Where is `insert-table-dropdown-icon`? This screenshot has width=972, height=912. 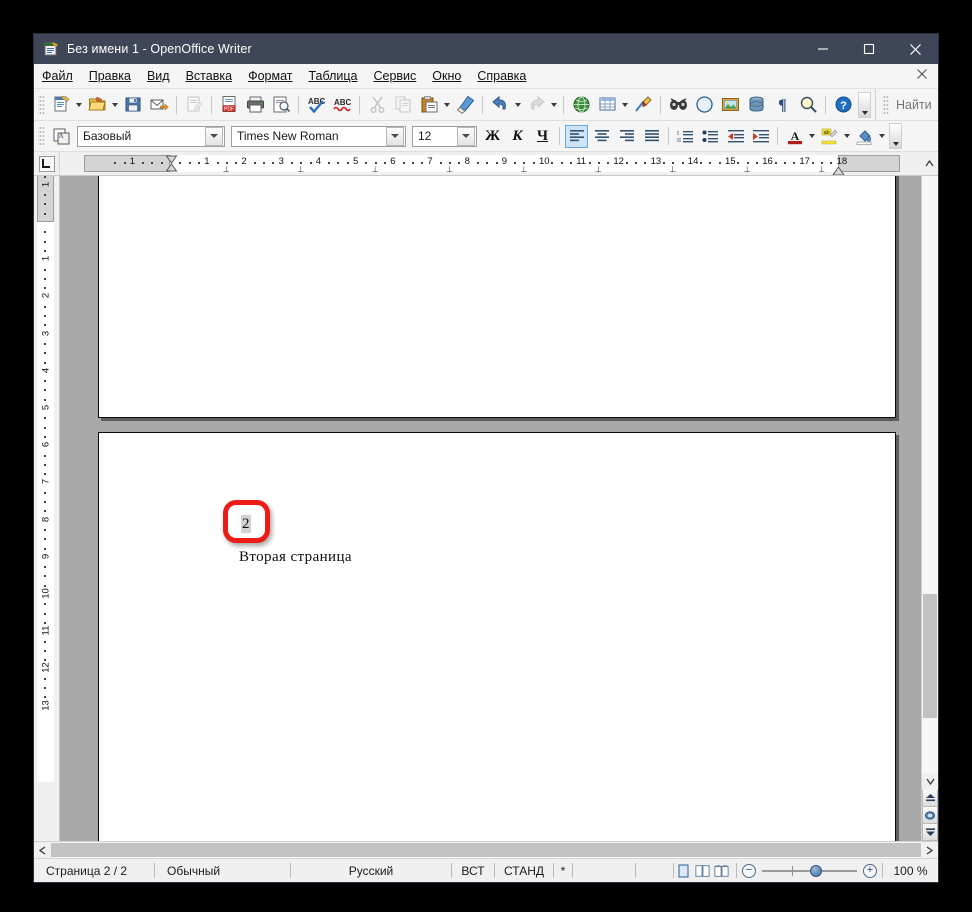 insert-table-dropdown-icon is located at coordinates (625, 105).